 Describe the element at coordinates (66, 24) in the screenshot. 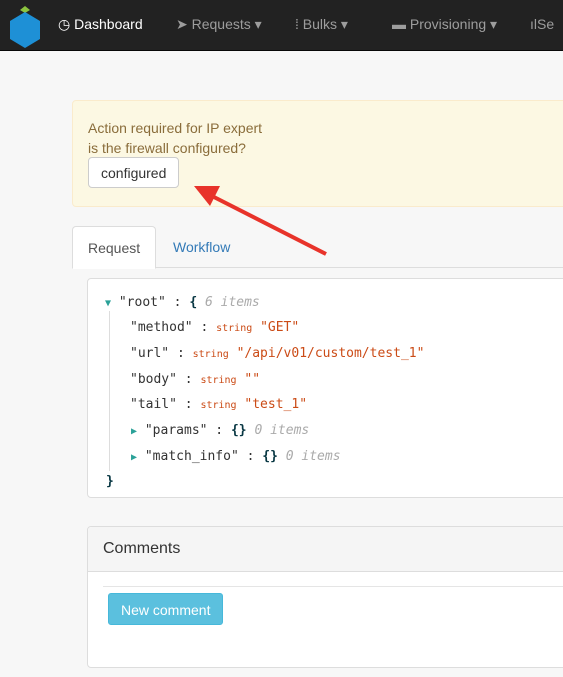

I see `dashboard-icon: ◷` at that location.